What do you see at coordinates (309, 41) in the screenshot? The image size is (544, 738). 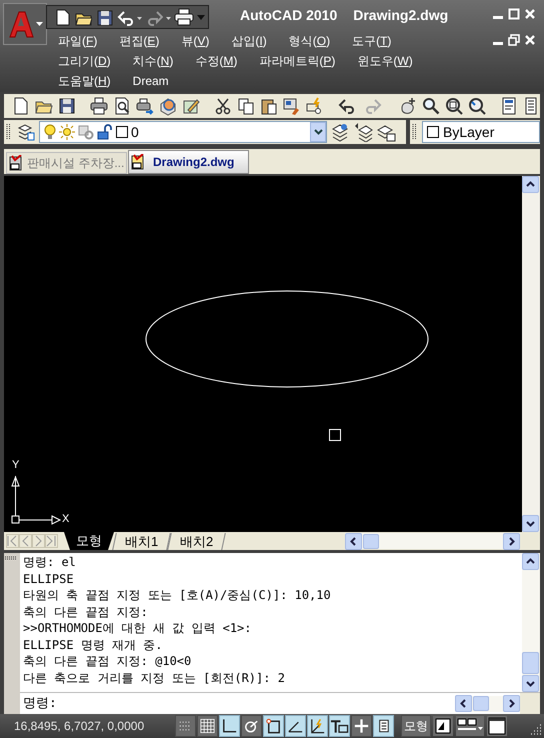 I see `menu-item: 형식(O)` at bounding box center [309, 41].